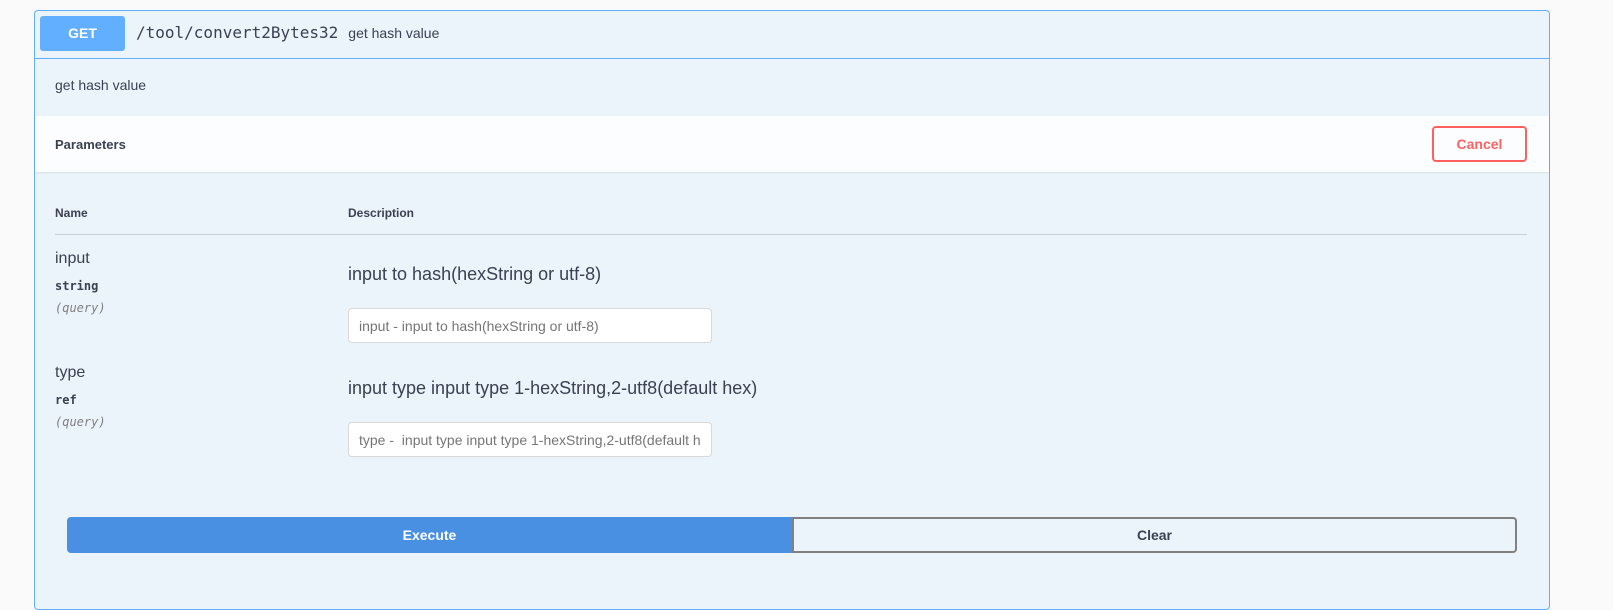 The height and width of the screenshot is (610, 1613). Describe the element at coordinates (429, 535) in the screenshot. I see `execute-button: Execute` at that location.